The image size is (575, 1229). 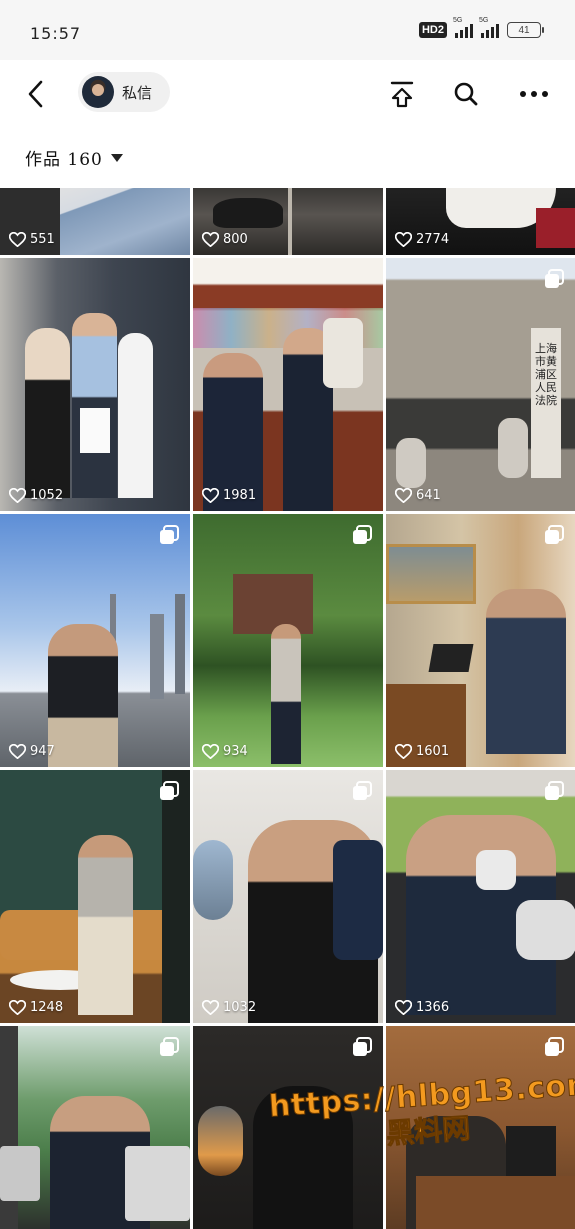 What do you see at coordinates (98, 92) in the screenshot?
I see `avatar` at bounding box center [98, 92].